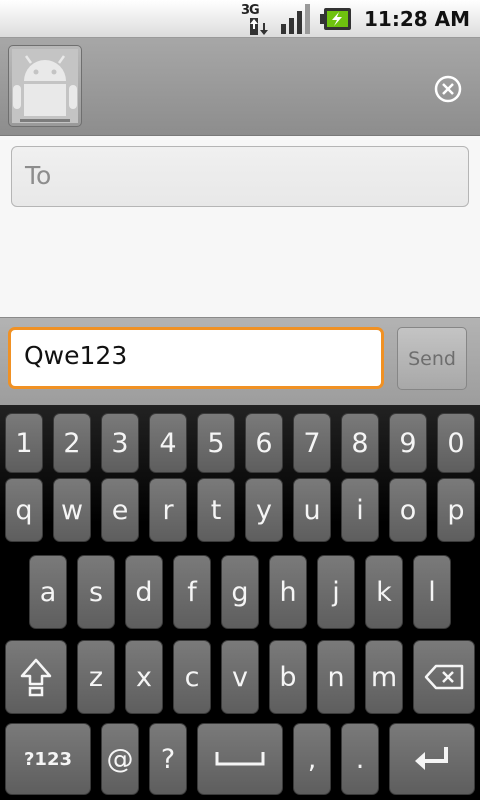 This screenshot has width=480, height=800. I want to click on key-g: g, so click(240, 592).